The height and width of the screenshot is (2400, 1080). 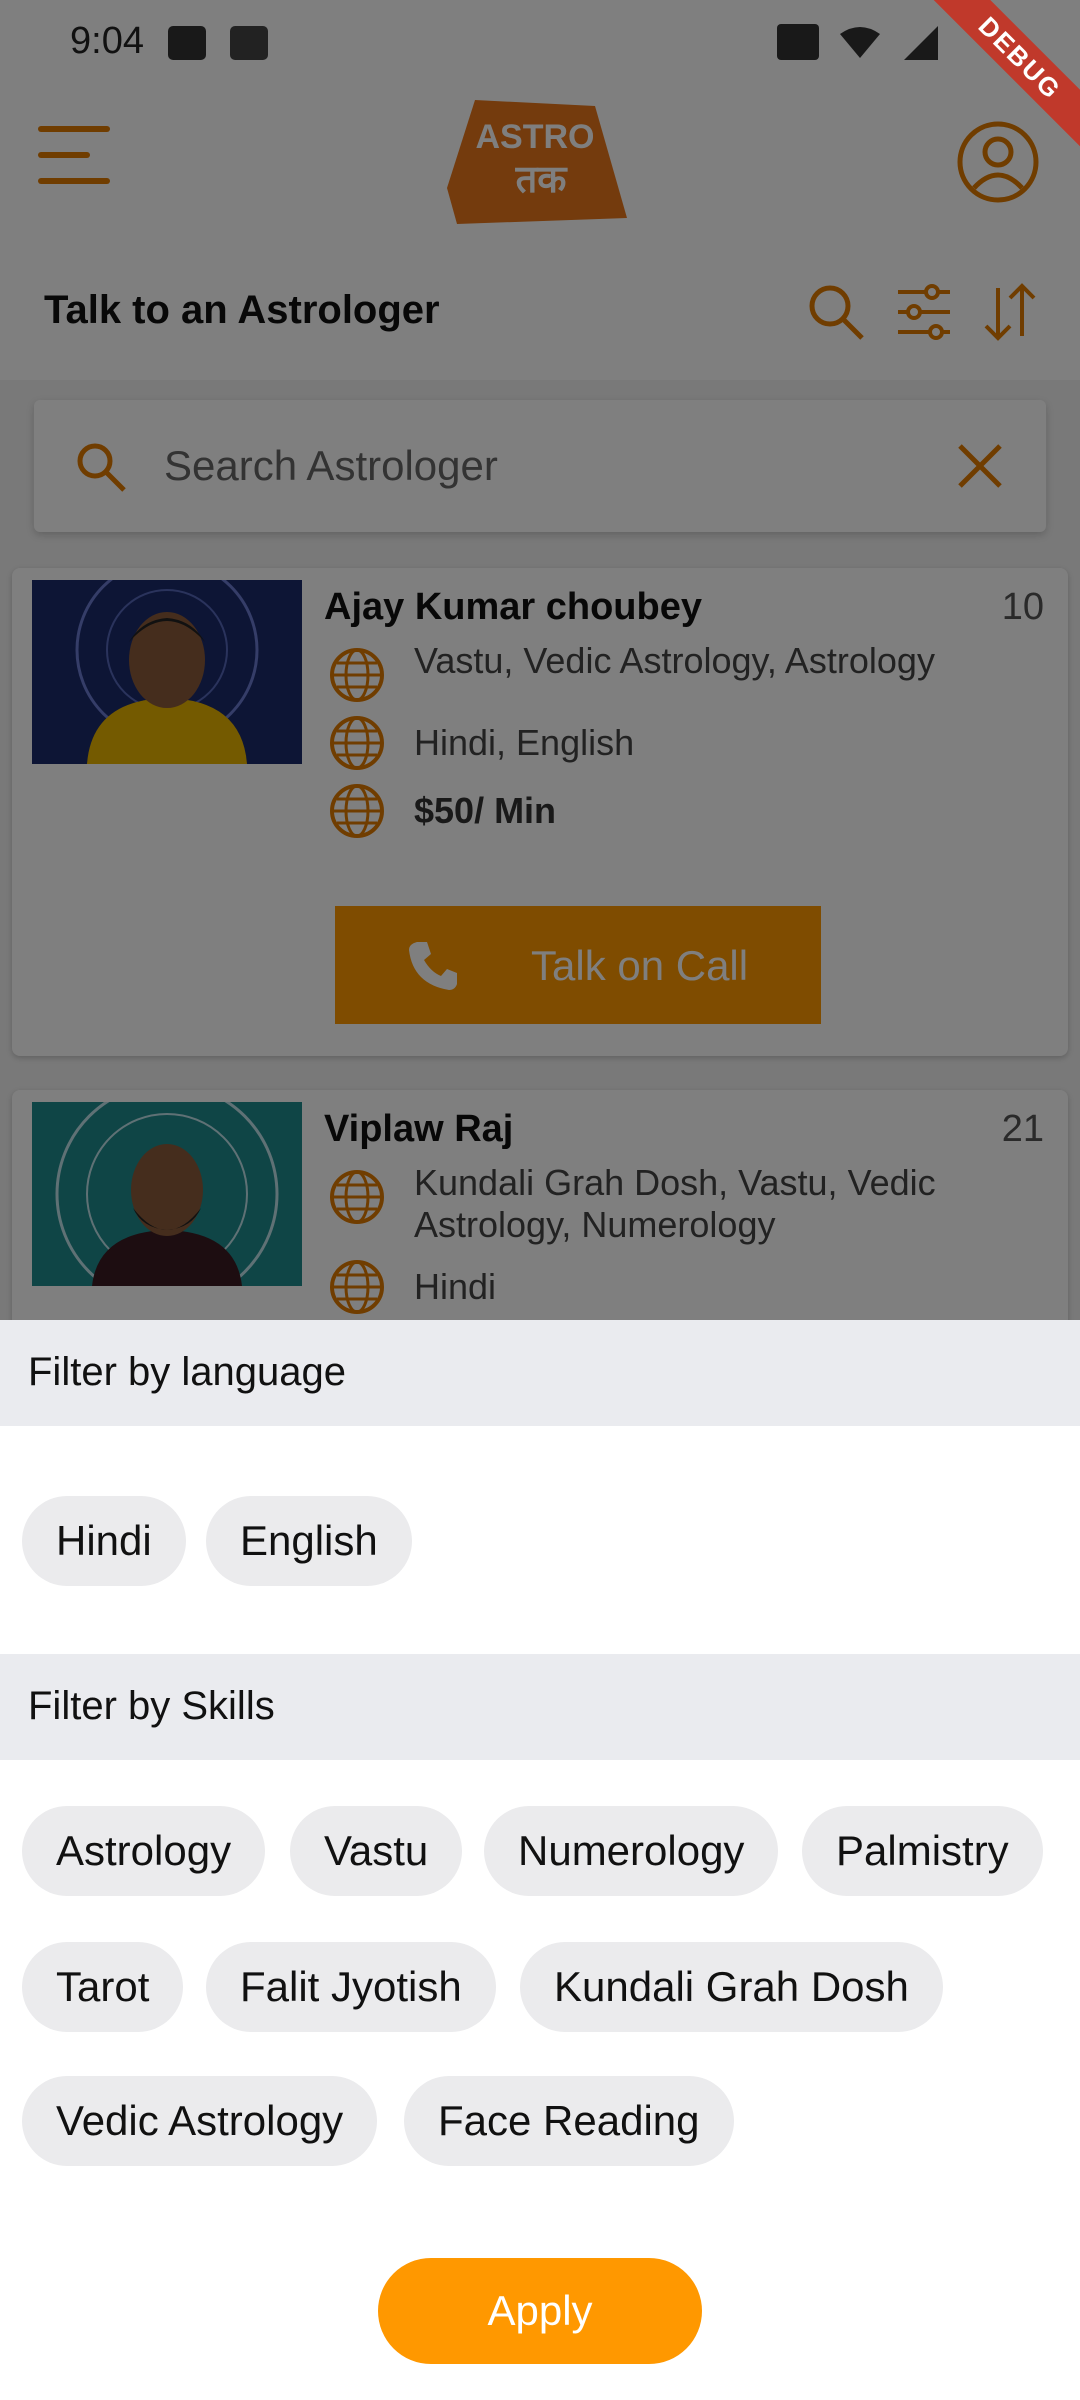 What do you see at coordinates (569, 2121) in the screenshot?
I see `skill-chip-face-reading: Face Reading` at bounding box center [569, 2121].